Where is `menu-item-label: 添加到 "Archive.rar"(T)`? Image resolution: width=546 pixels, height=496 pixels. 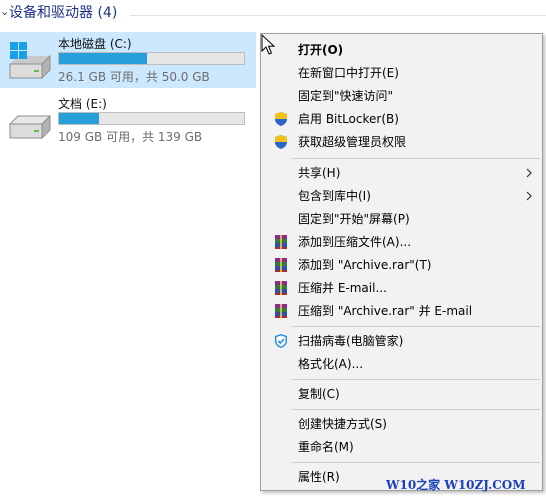
menu-item-label: 添加到 "Archive.rar"(T) is located at coordinates (365, 265).